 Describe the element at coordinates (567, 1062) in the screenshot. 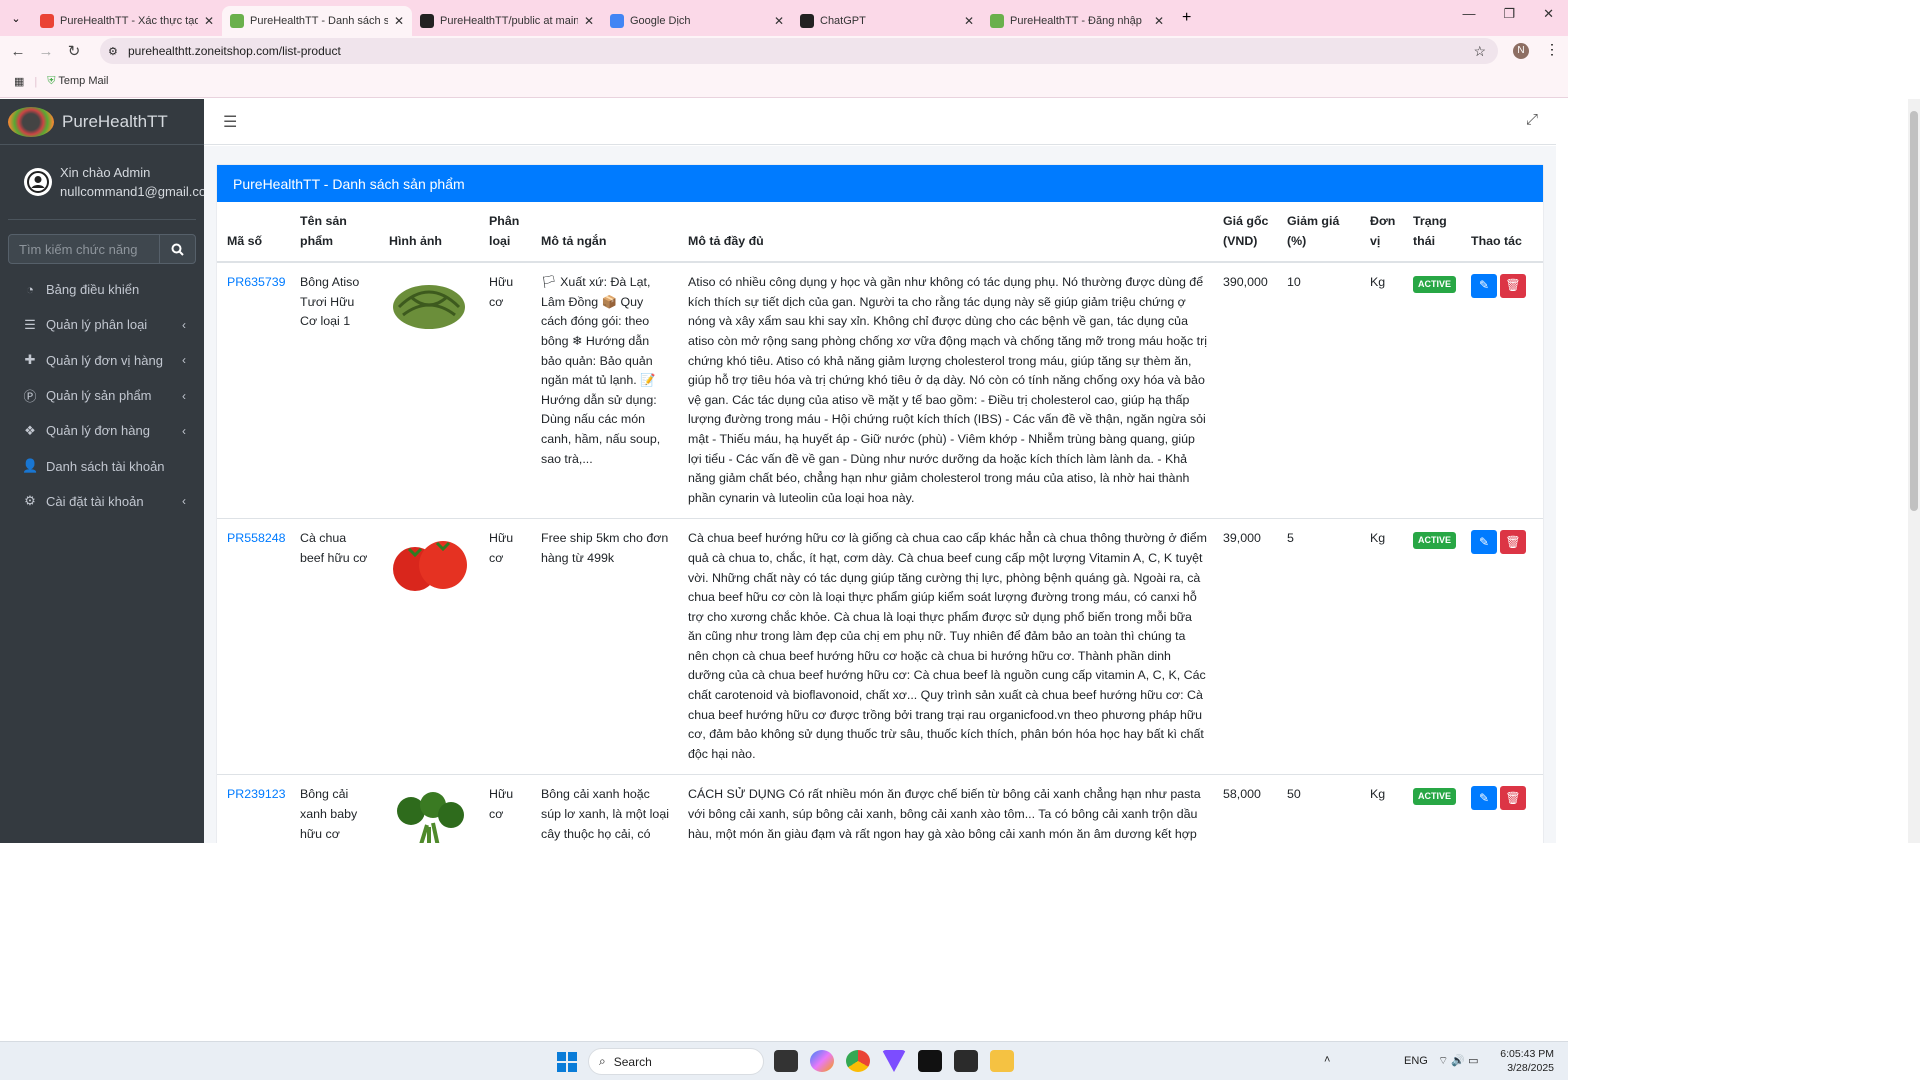

I see `windows-start-icon` at that location.